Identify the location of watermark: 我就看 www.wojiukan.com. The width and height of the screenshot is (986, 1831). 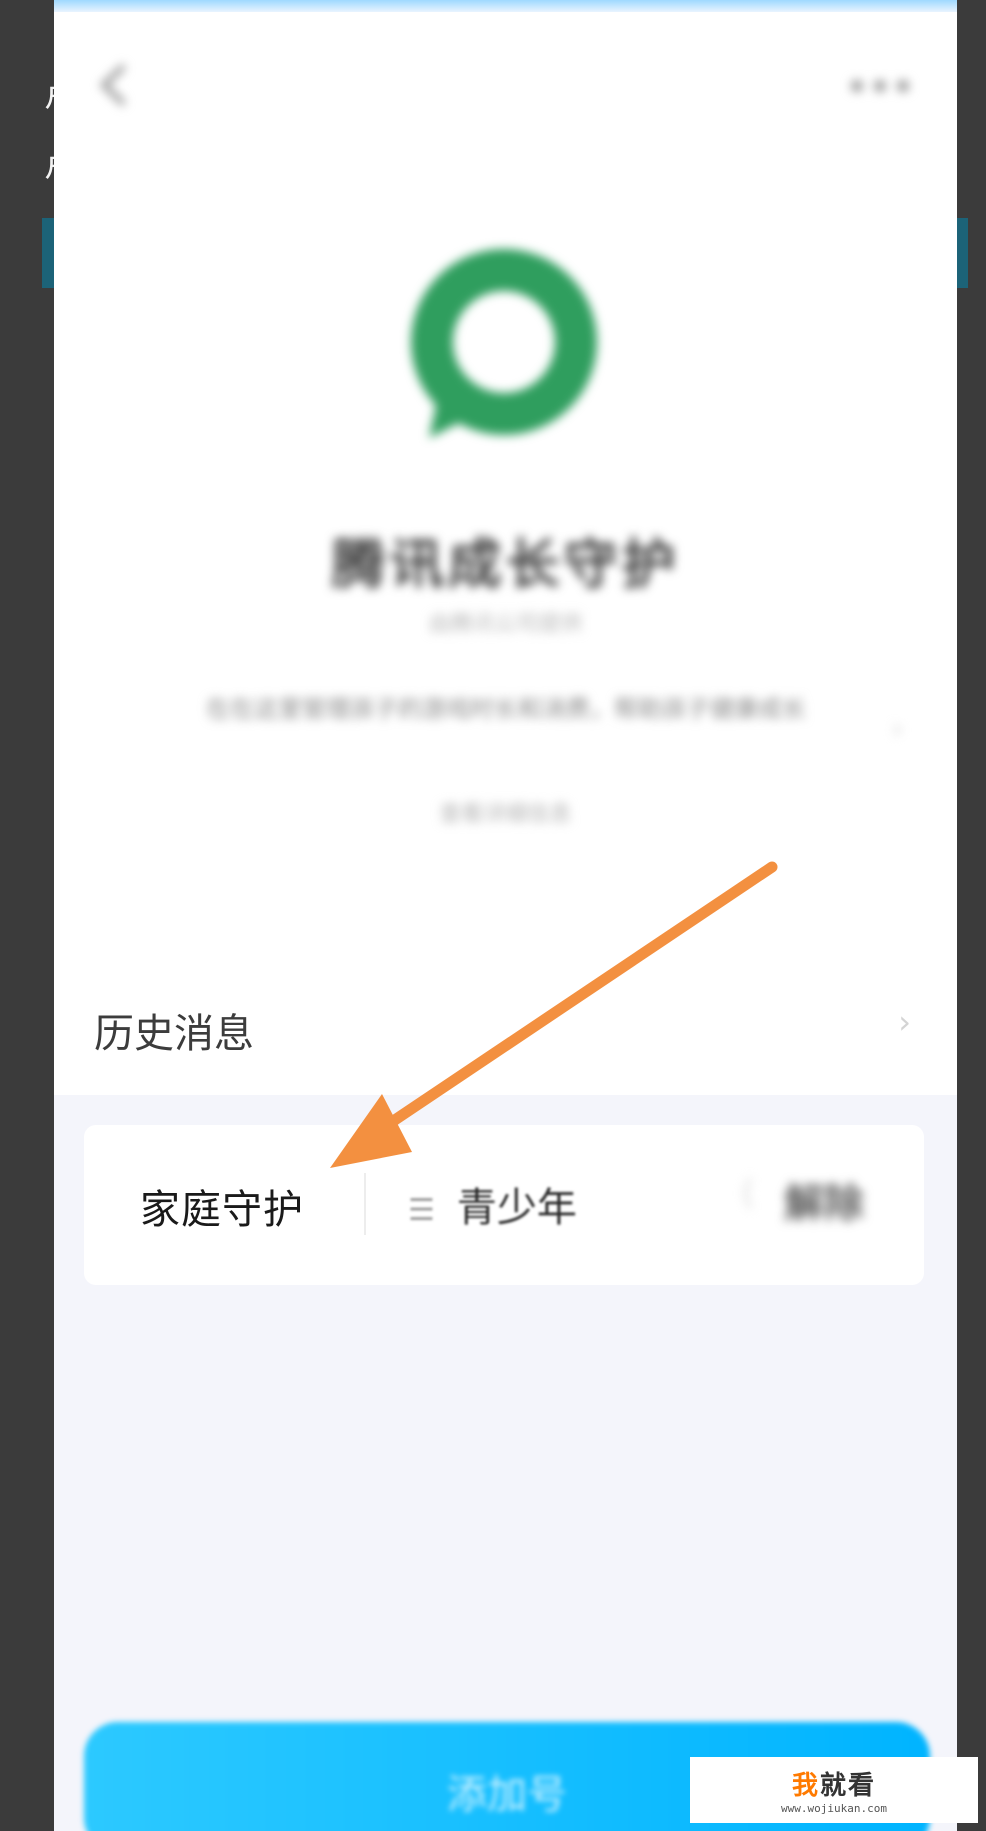
(834, 1790).